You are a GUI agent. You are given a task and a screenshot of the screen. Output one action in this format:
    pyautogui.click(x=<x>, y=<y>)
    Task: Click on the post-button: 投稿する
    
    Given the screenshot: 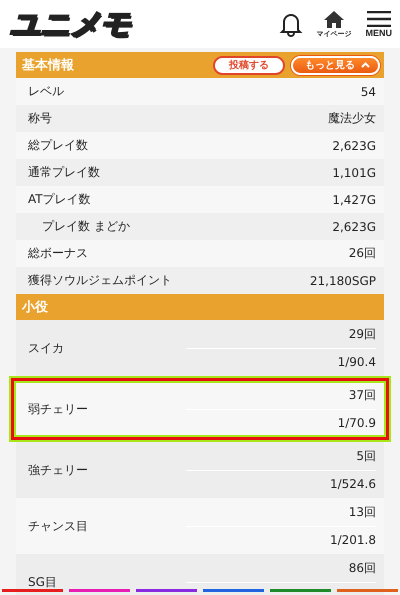 What is the action you would take?
    pyautogui.click(x=249, y=65)
    